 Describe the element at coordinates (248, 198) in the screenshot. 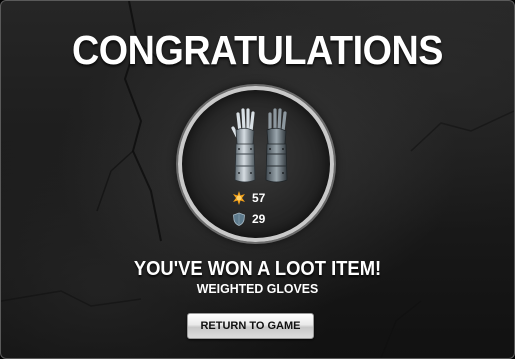

I see `attack-stat: 57` at that location.